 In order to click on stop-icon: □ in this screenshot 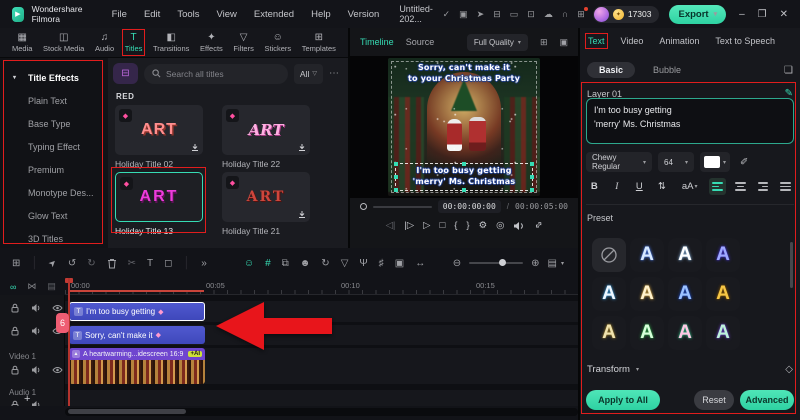, I will do `click(442, 225)`.